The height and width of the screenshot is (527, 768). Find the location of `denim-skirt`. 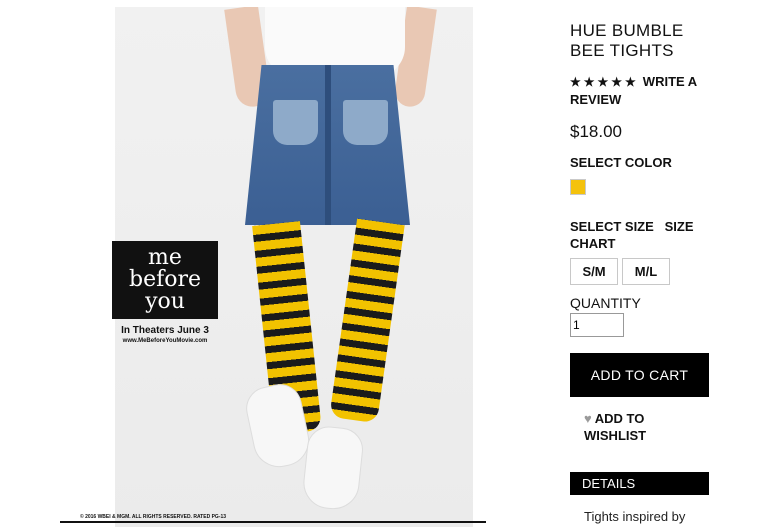

denim-skirt is located at coordinates (327, 145).